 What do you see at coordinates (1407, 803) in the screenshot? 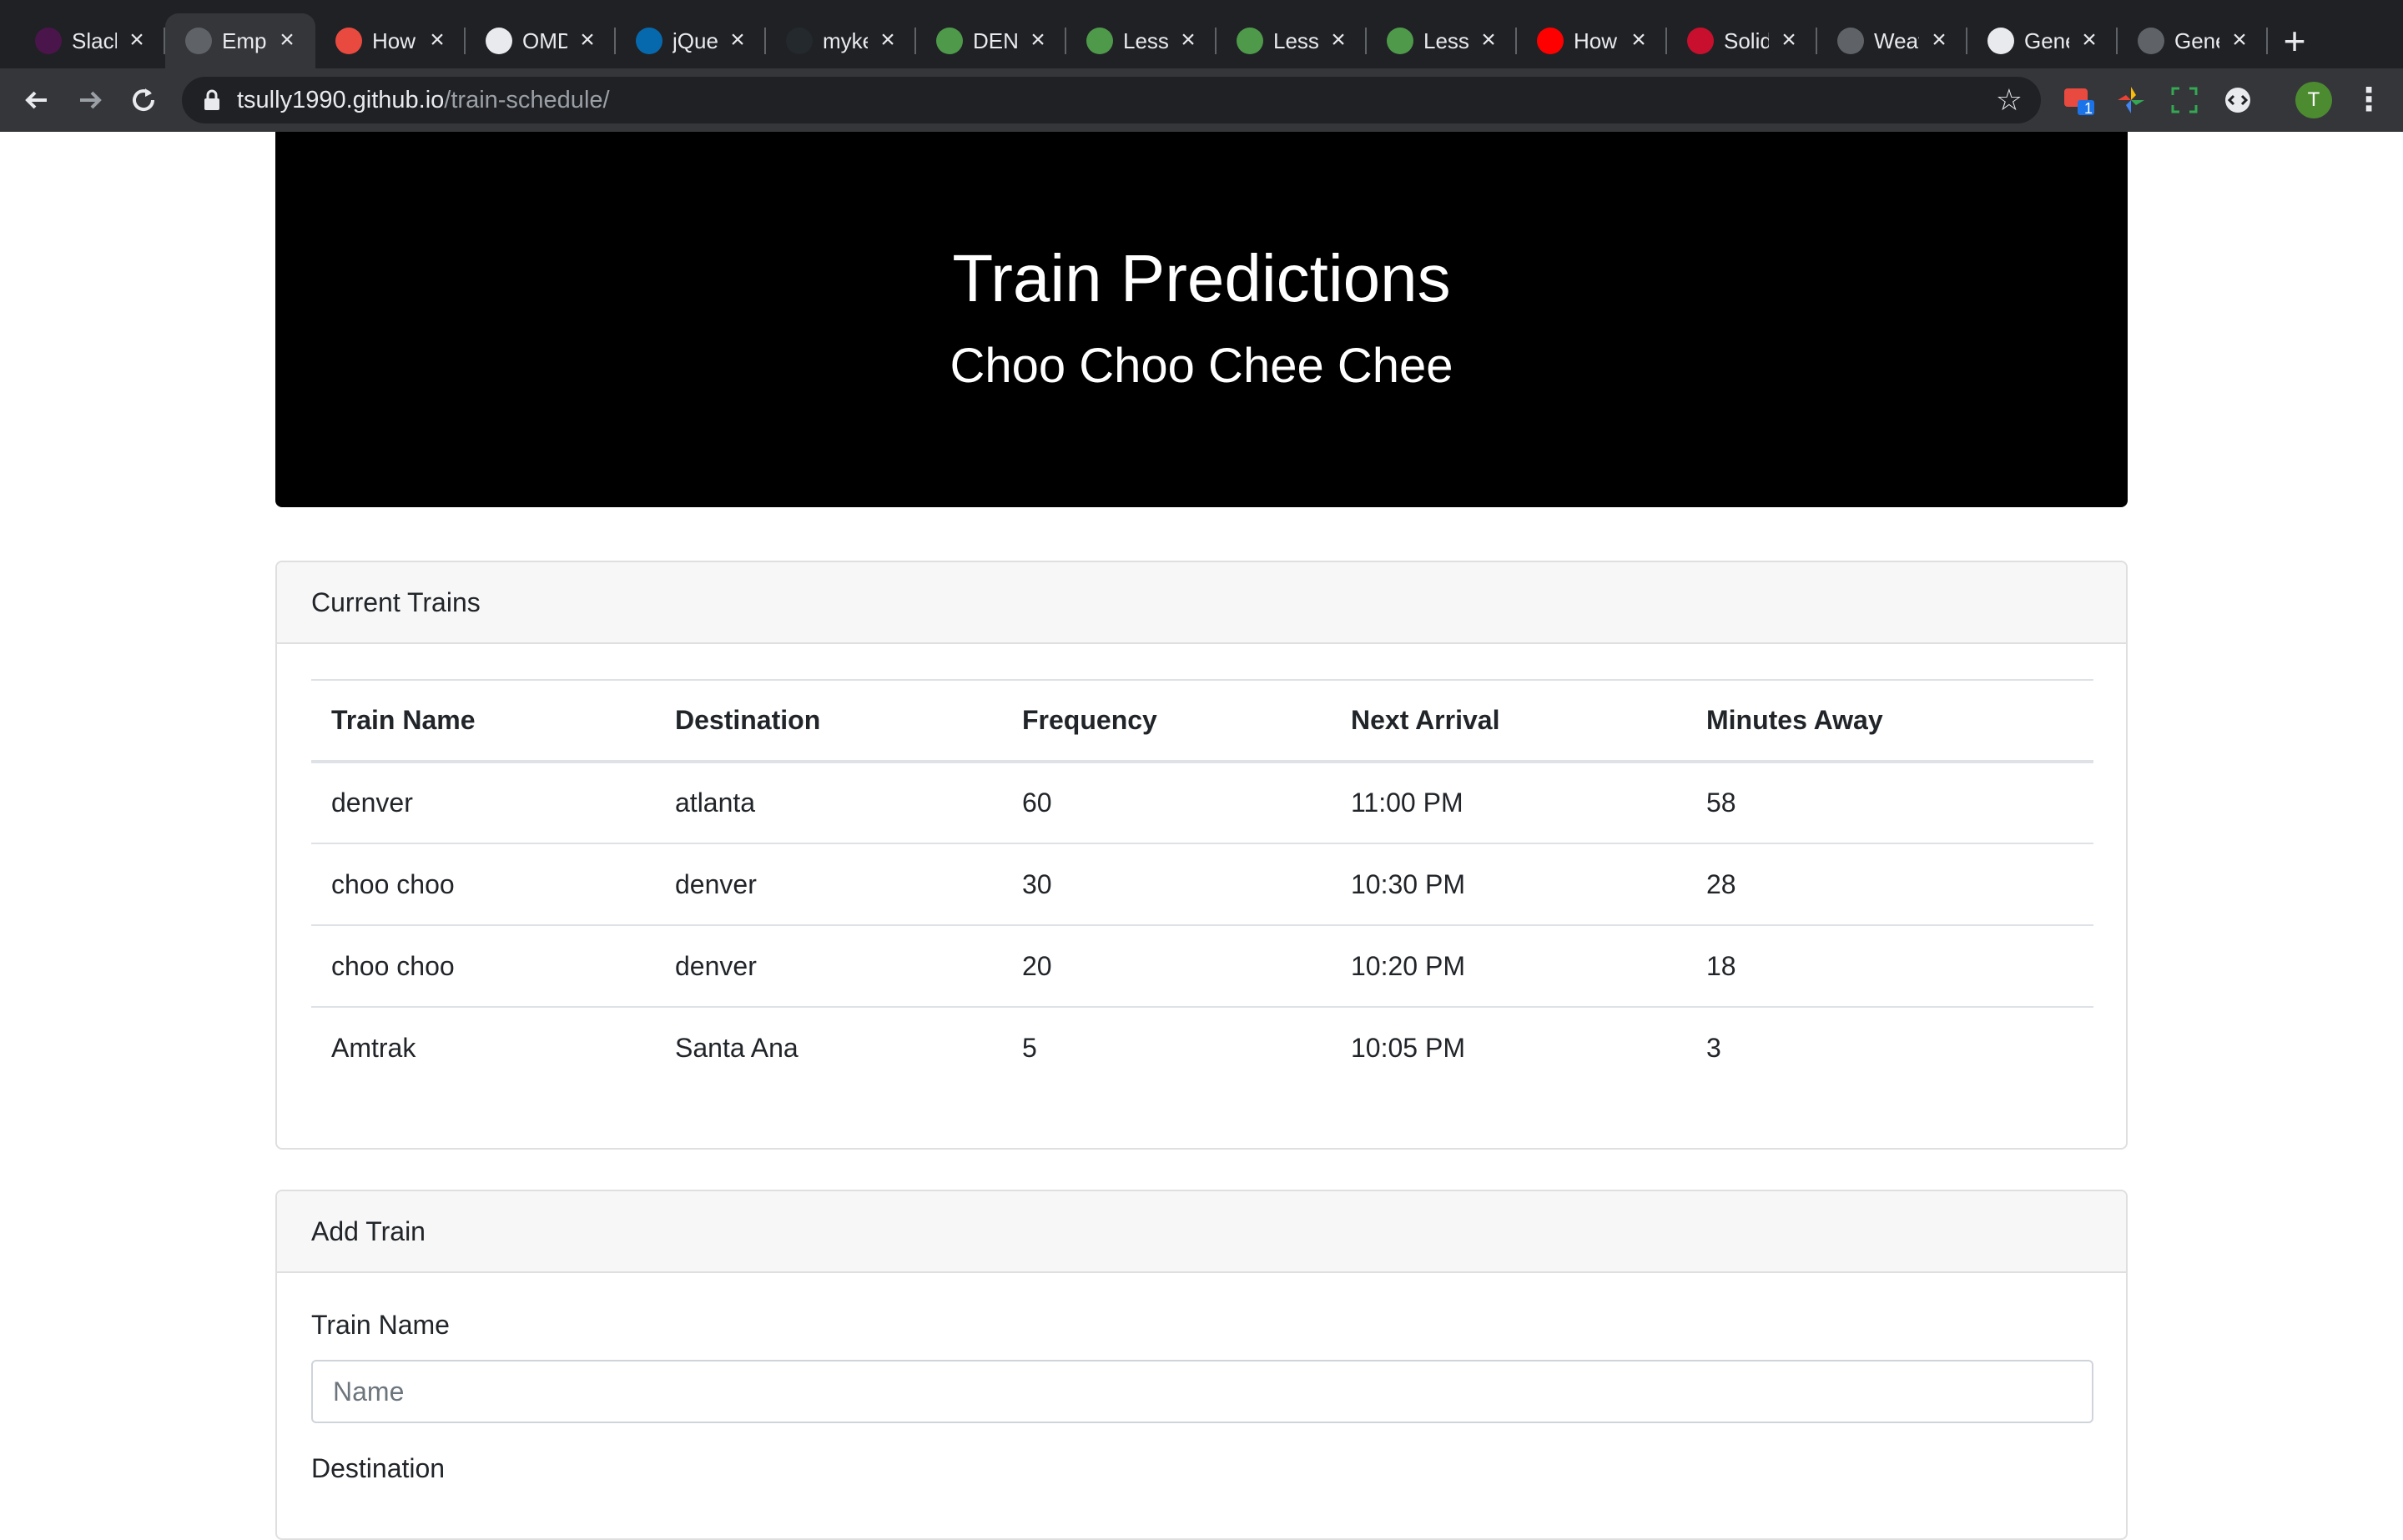
I see `table-cell: 11:00 PM` at bounding box center [1407, 803].